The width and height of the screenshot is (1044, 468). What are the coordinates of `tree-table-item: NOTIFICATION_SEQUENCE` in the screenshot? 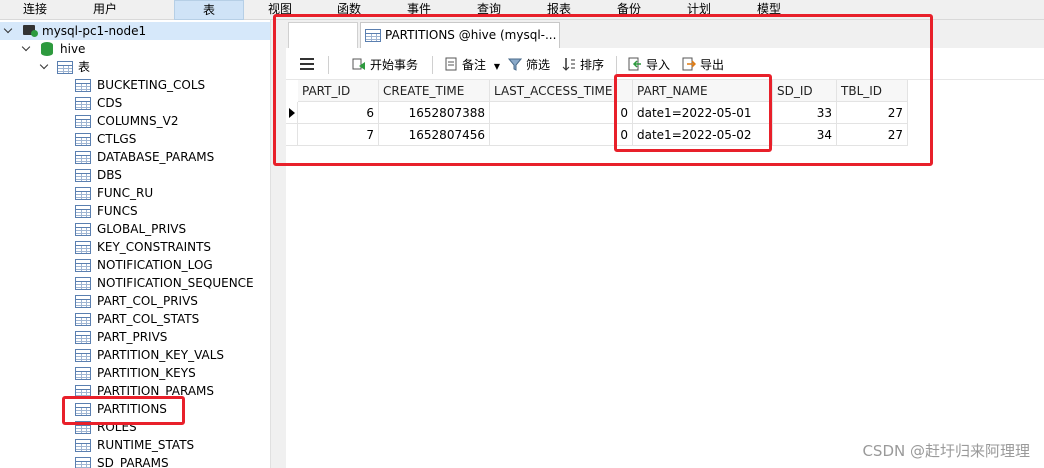 It's located at (135, 283).